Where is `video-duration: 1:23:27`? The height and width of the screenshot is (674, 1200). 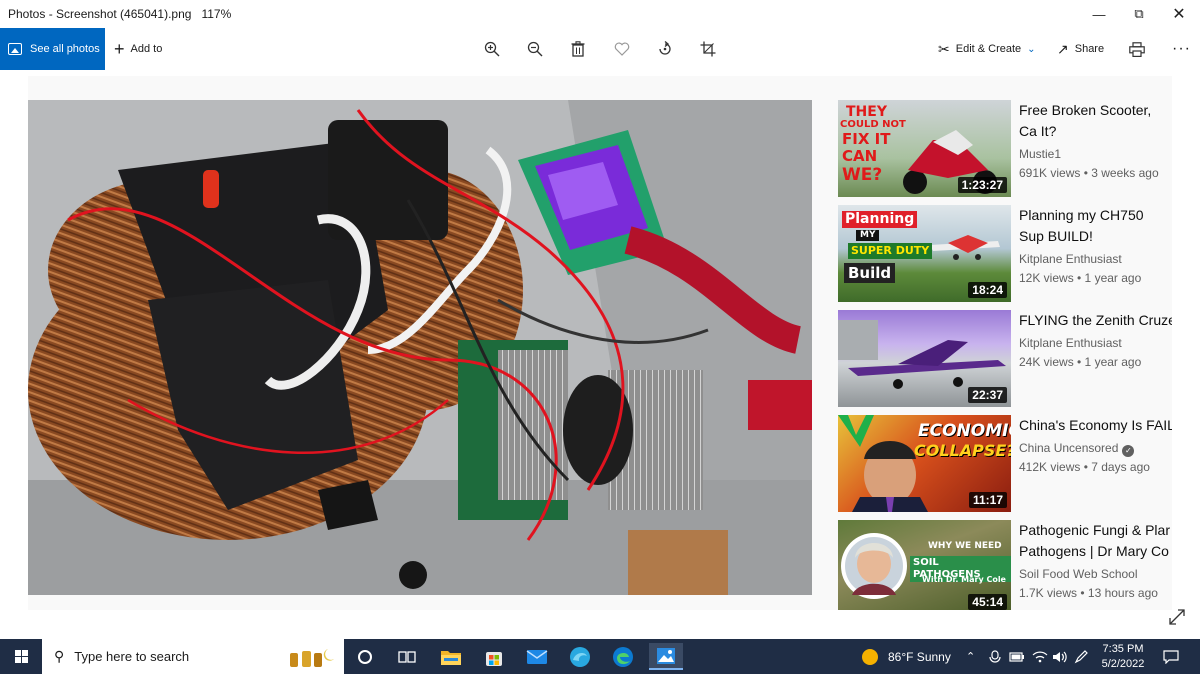 video-duration: 1:23:27 is located at coordinates (982, 185).